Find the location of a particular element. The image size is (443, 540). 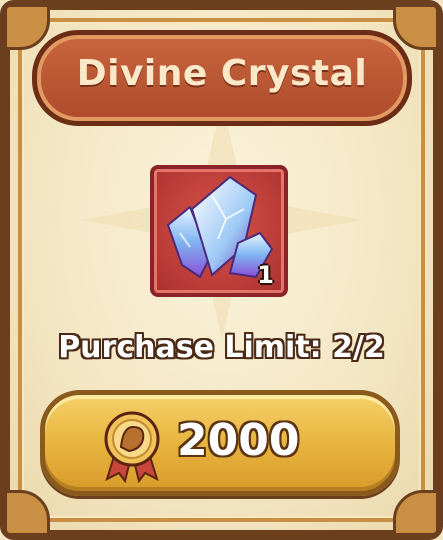

price-amount: 2000 is located at coordinates (238, 440).